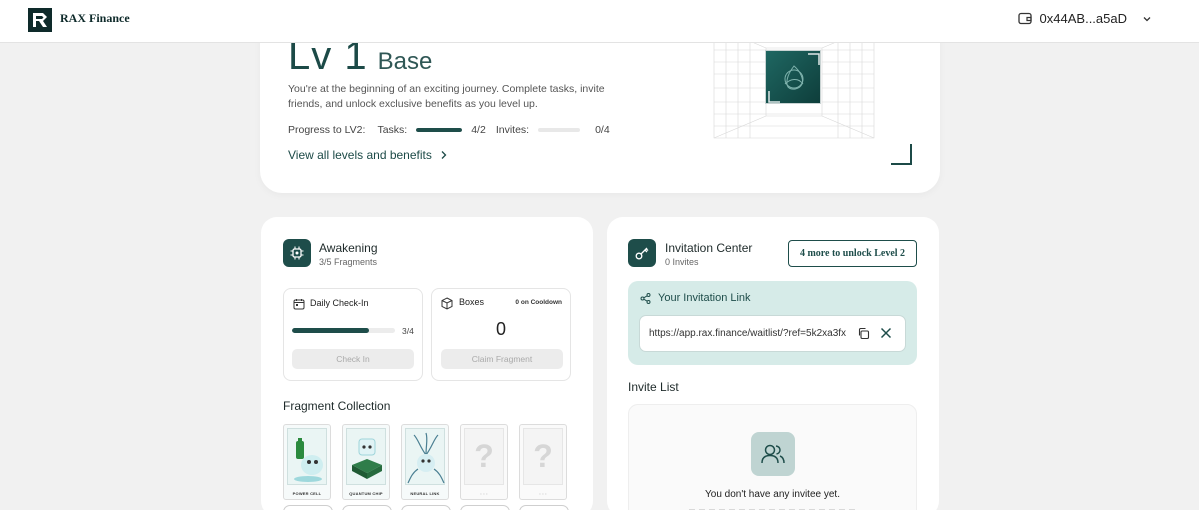  What do you see at coordinates (405, 61) in the screenshot?
I see `level-name: Base` at bounding box center [405, 61].